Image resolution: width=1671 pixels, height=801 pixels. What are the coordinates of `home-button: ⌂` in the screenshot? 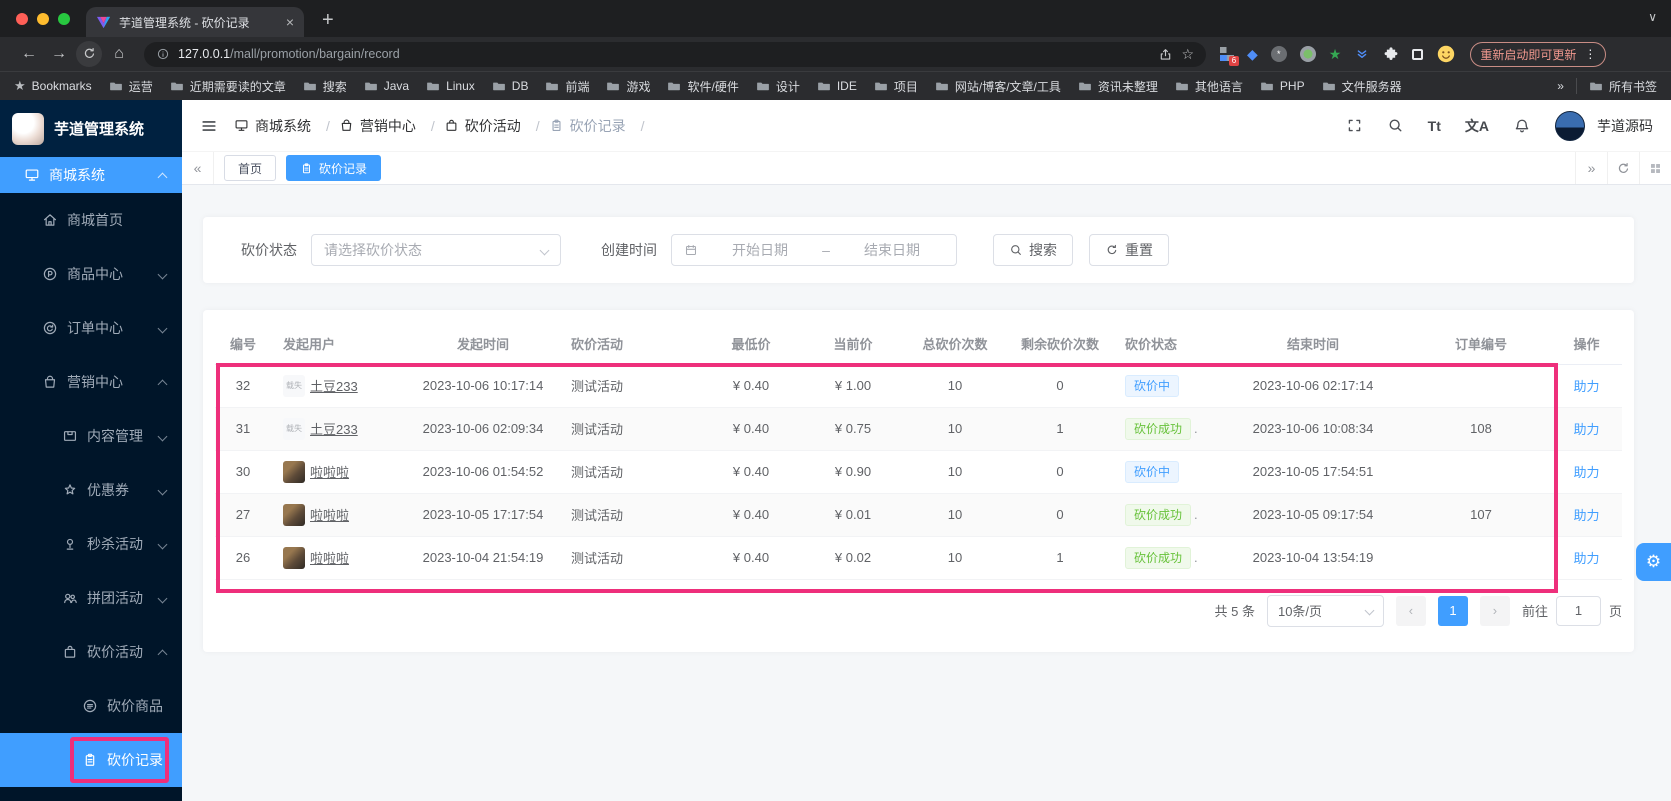 It's located at (119, 54).